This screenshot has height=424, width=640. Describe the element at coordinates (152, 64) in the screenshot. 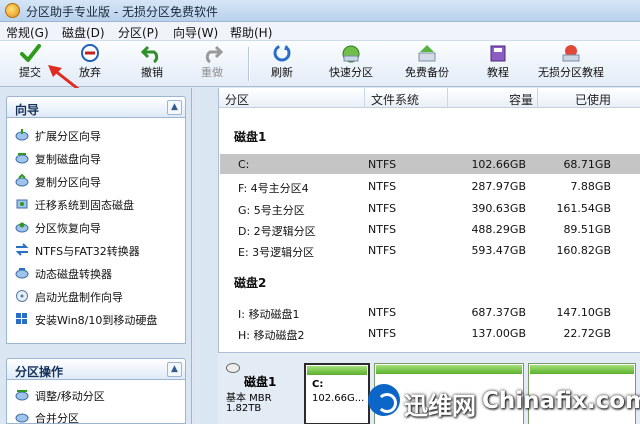

I see `undo-button: 撤销` at that location.